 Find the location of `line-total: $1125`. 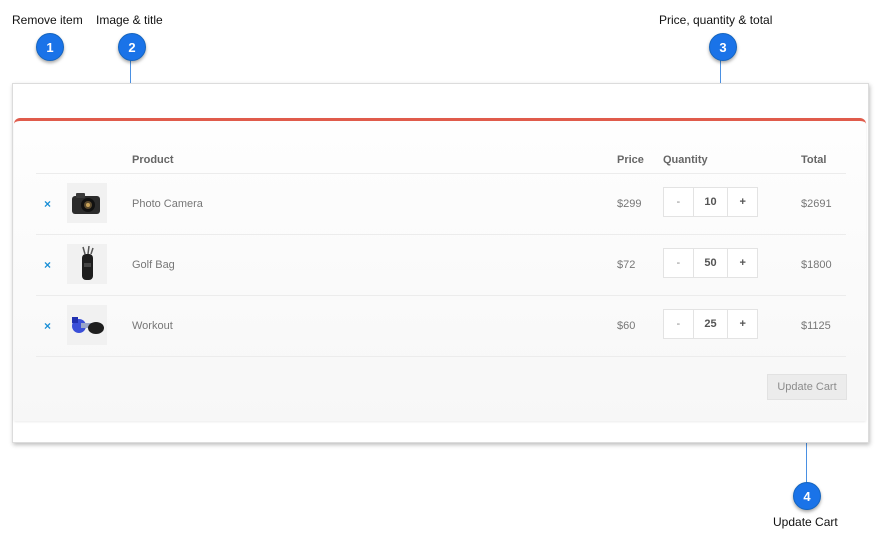

line-total: $1125 is located at coordinates (816, 326).